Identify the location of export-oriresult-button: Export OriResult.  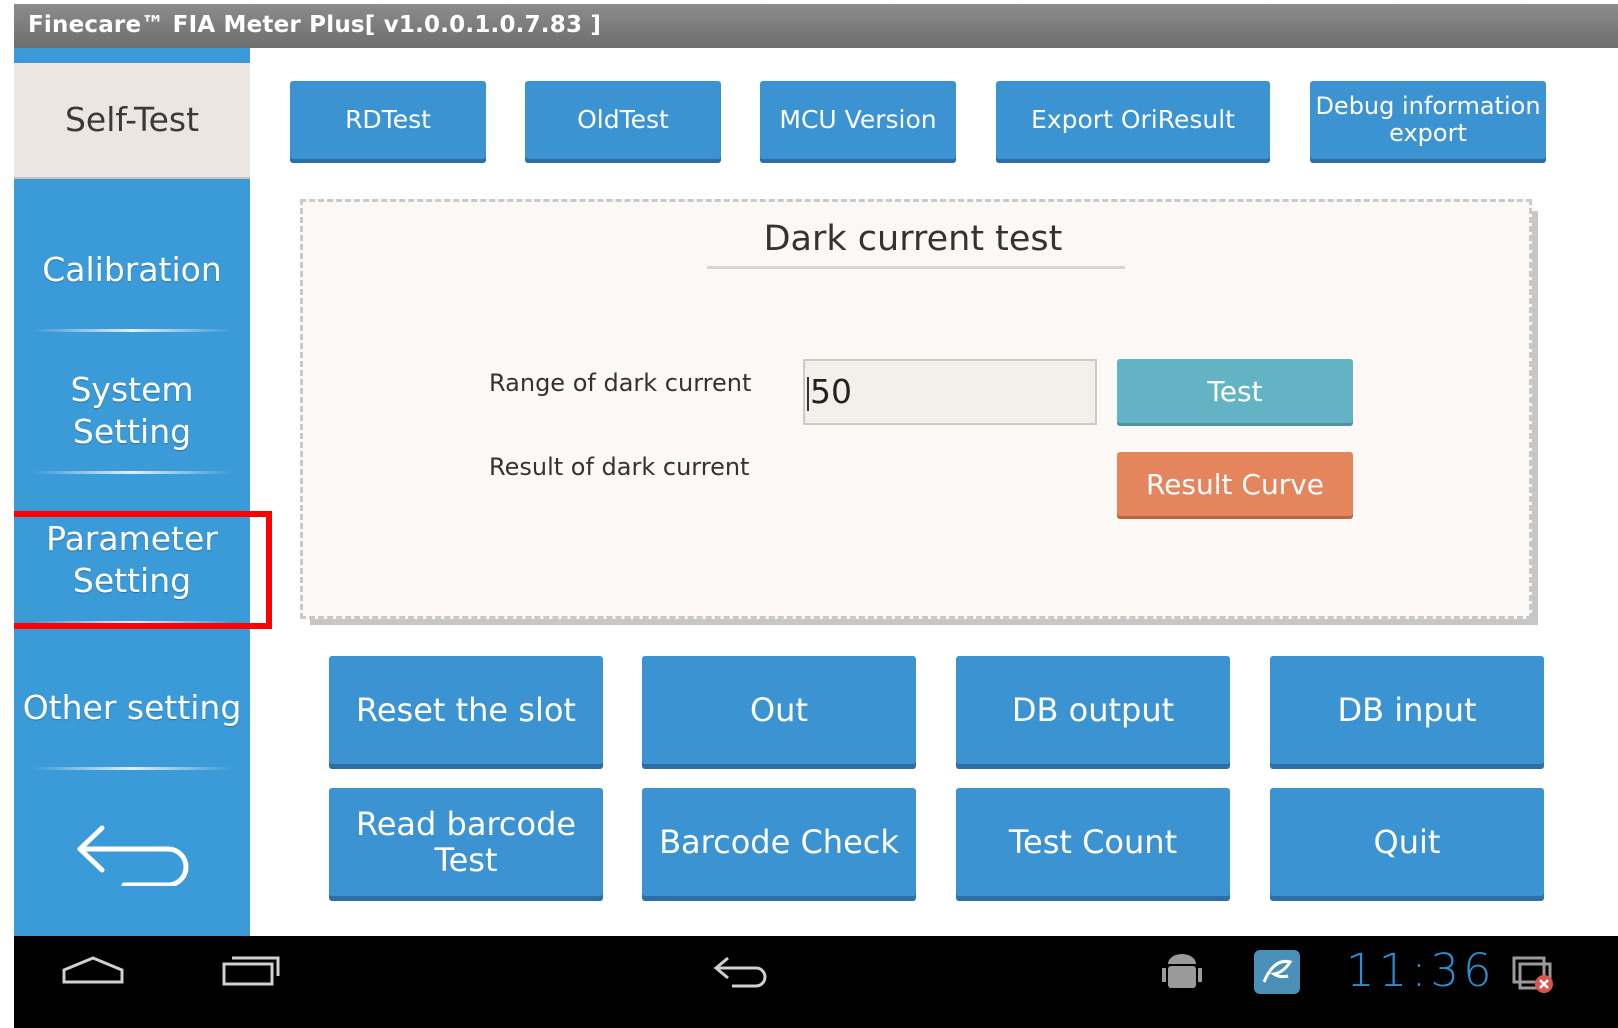
(1133, 120).